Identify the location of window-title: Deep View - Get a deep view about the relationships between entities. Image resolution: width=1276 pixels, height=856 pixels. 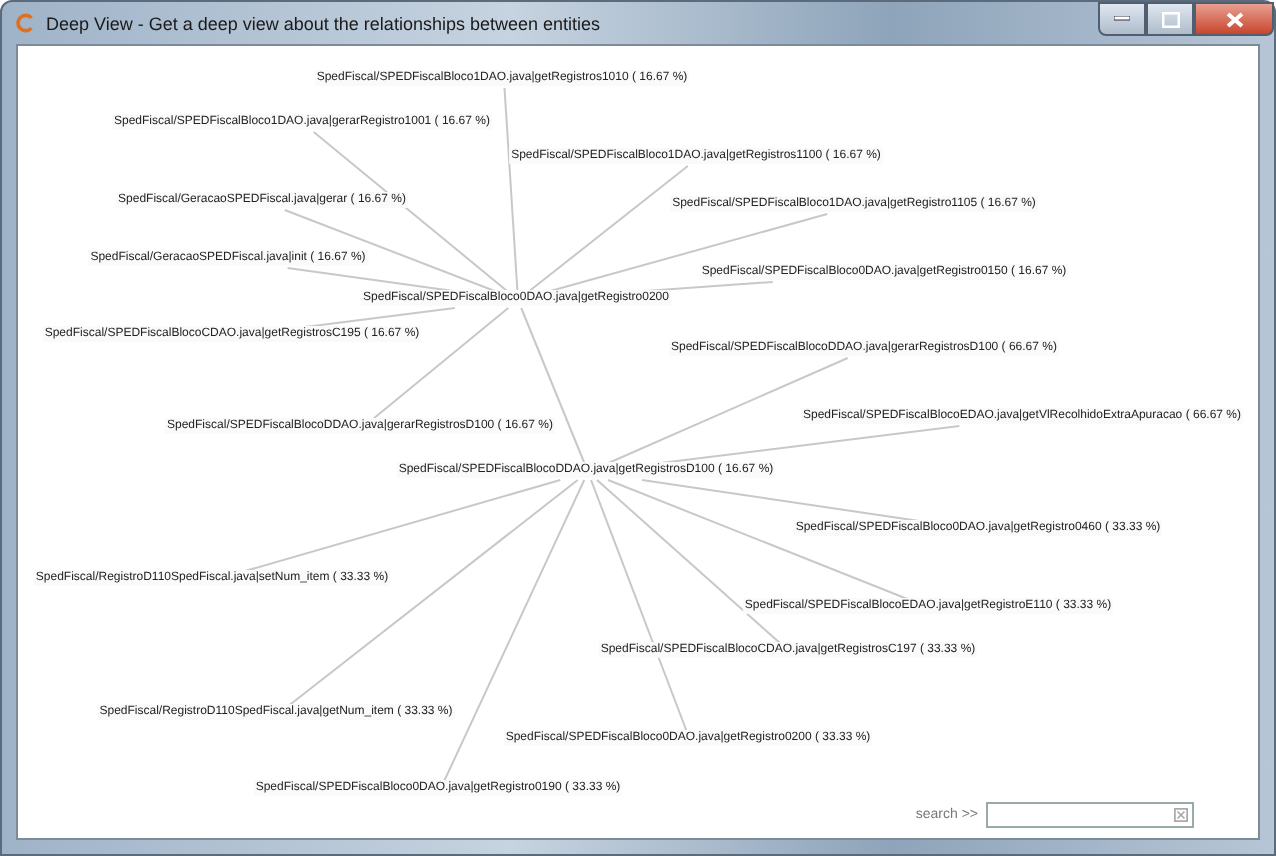
(323, 23).